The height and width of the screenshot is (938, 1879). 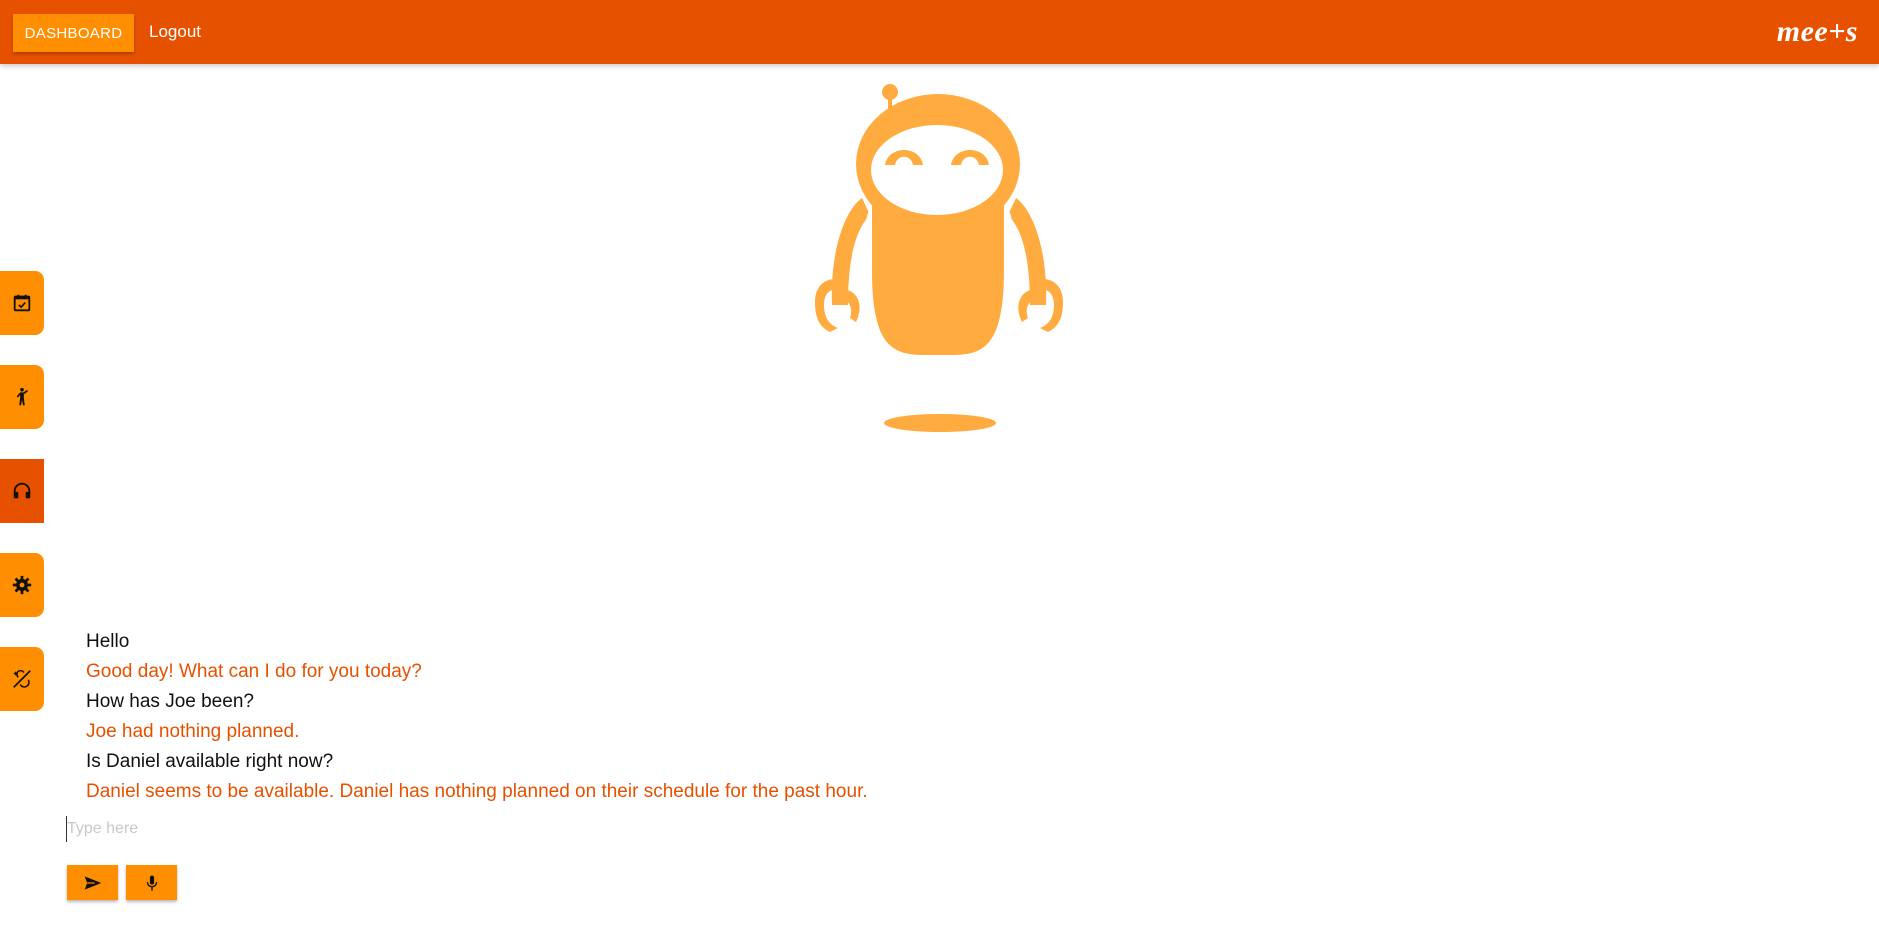 I want to click on user-message: How has Joe been?, so click(x=170, y=701).